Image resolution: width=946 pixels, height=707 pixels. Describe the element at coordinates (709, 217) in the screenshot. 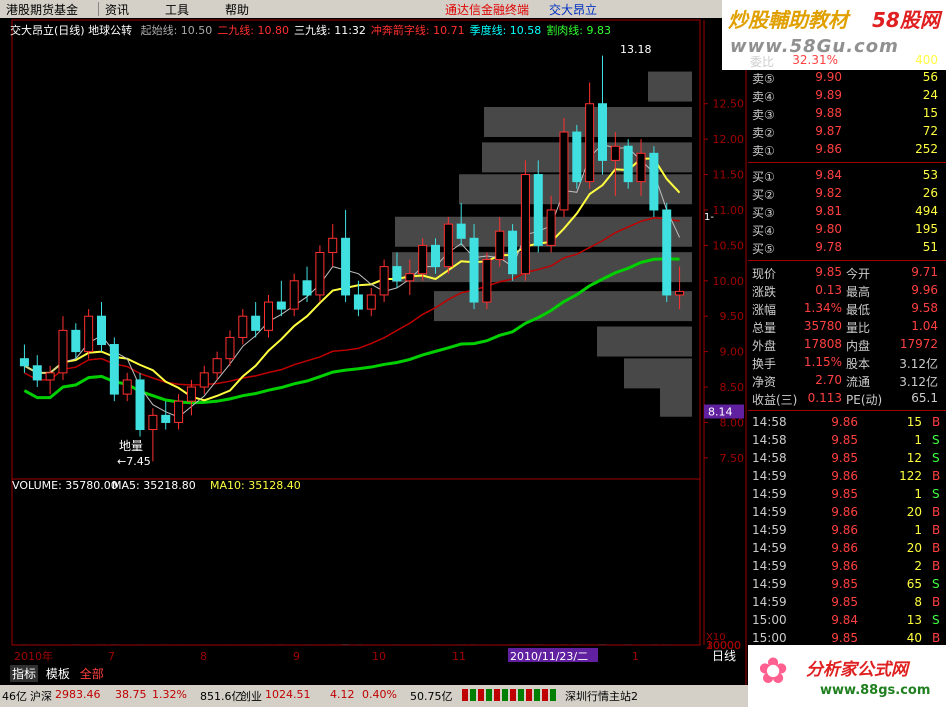

I see `right-marker: 1-` at that location.